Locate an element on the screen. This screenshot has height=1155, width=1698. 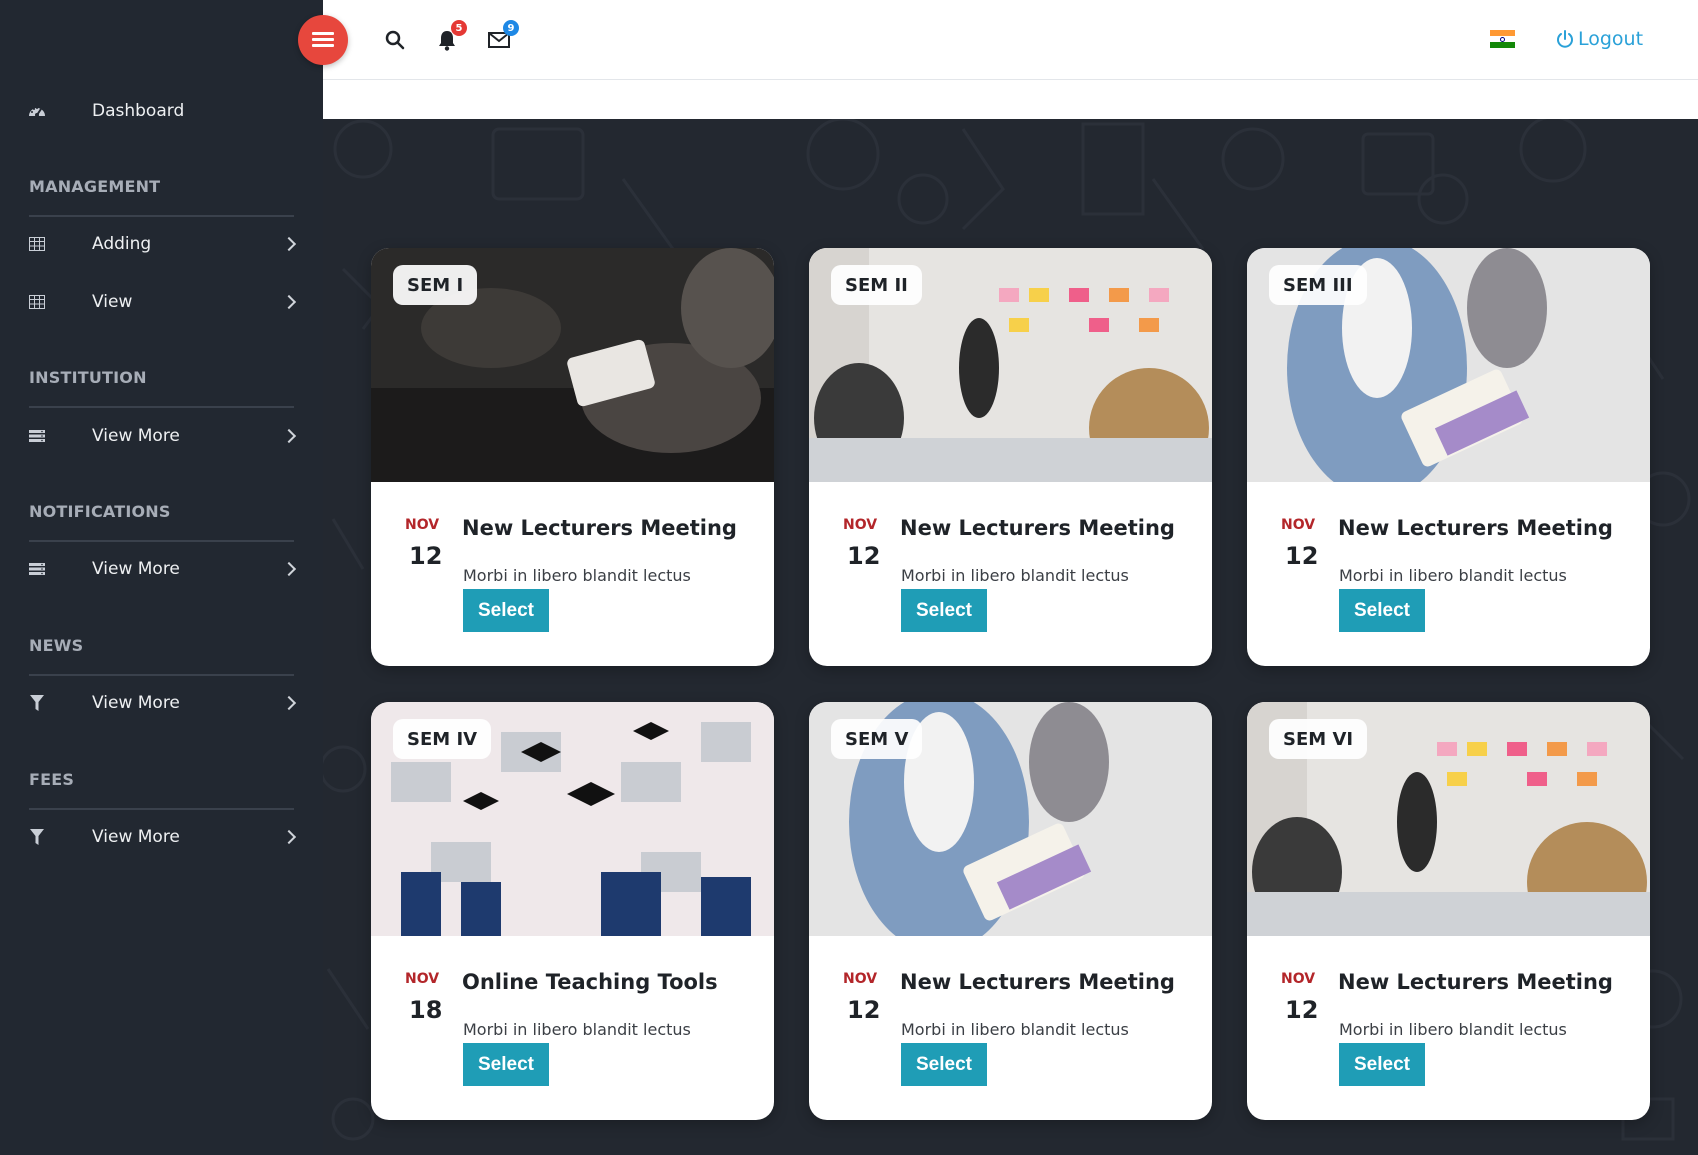
section-heading-institution: INSTITUTION is located at coordinates (88, 377).